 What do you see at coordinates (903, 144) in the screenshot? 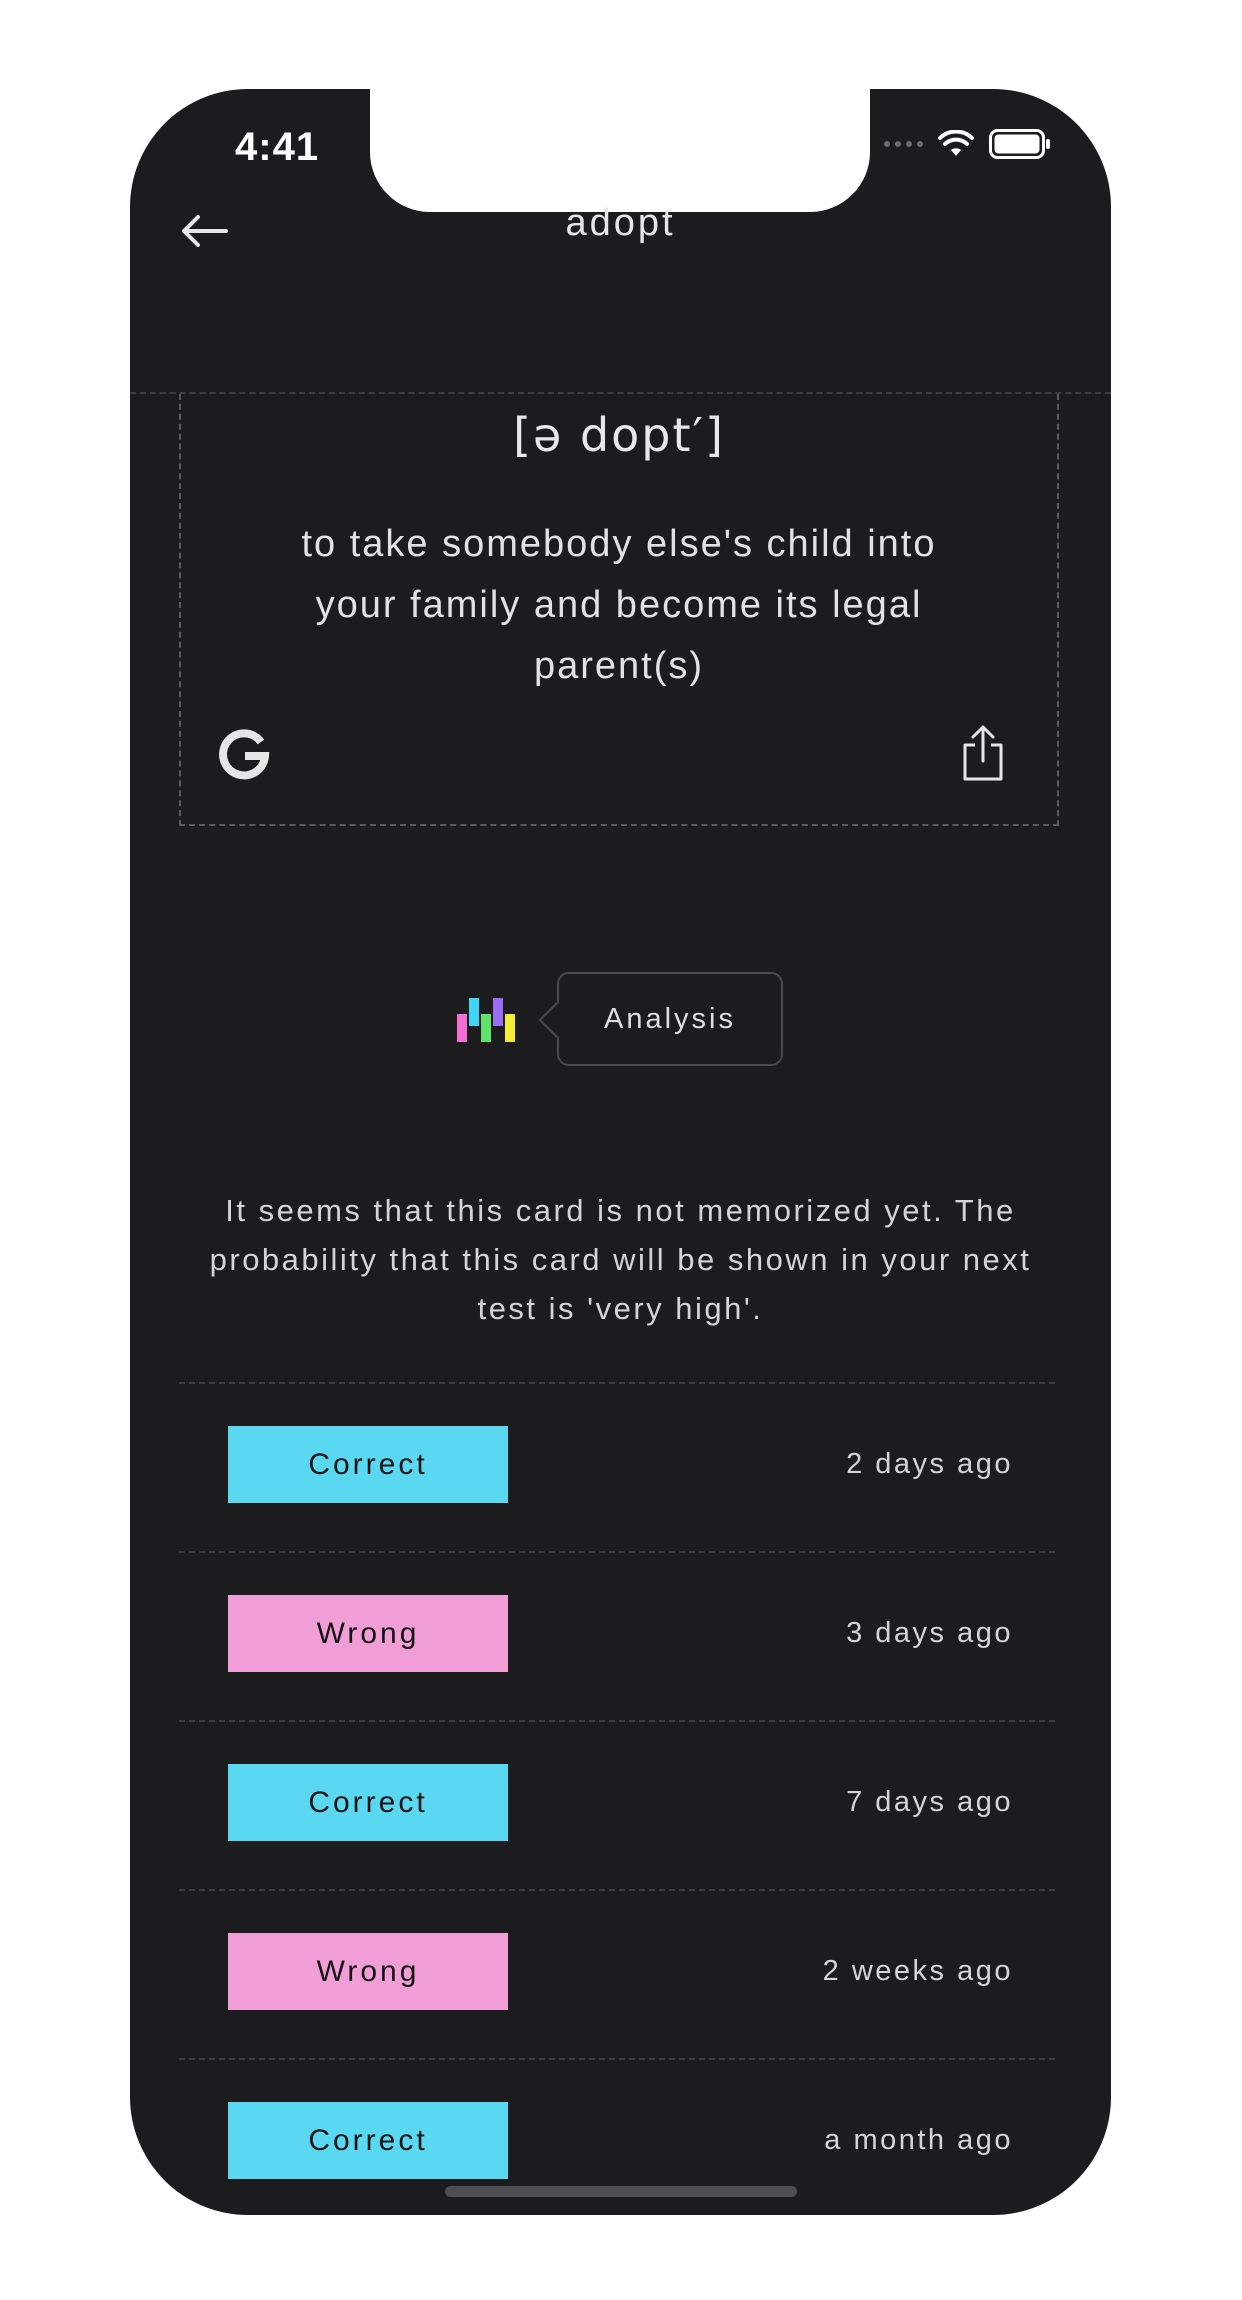
I see `cellular-signal-icon` at bounding box center [903, 144].